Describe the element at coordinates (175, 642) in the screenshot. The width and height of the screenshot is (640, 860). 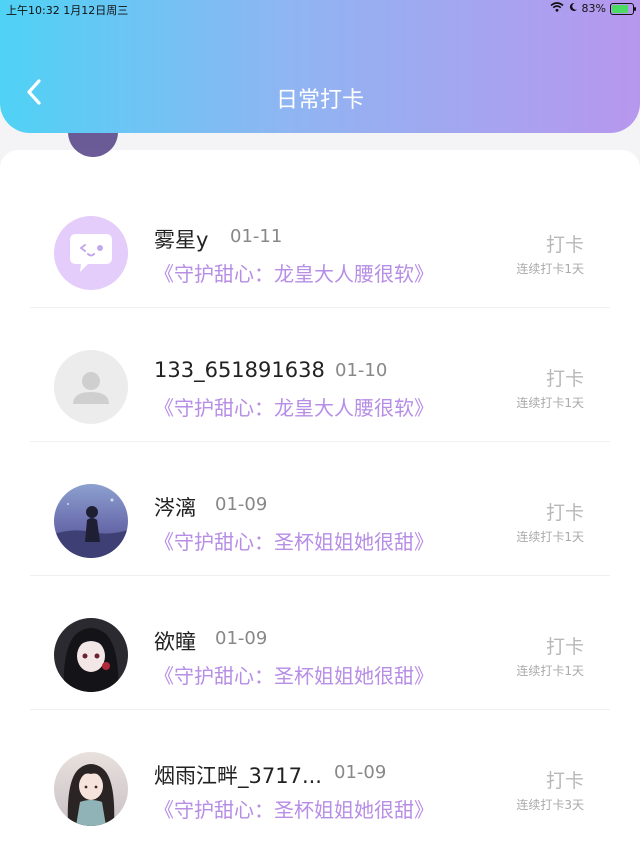
I see `user-name: 欲瞳` at that location.